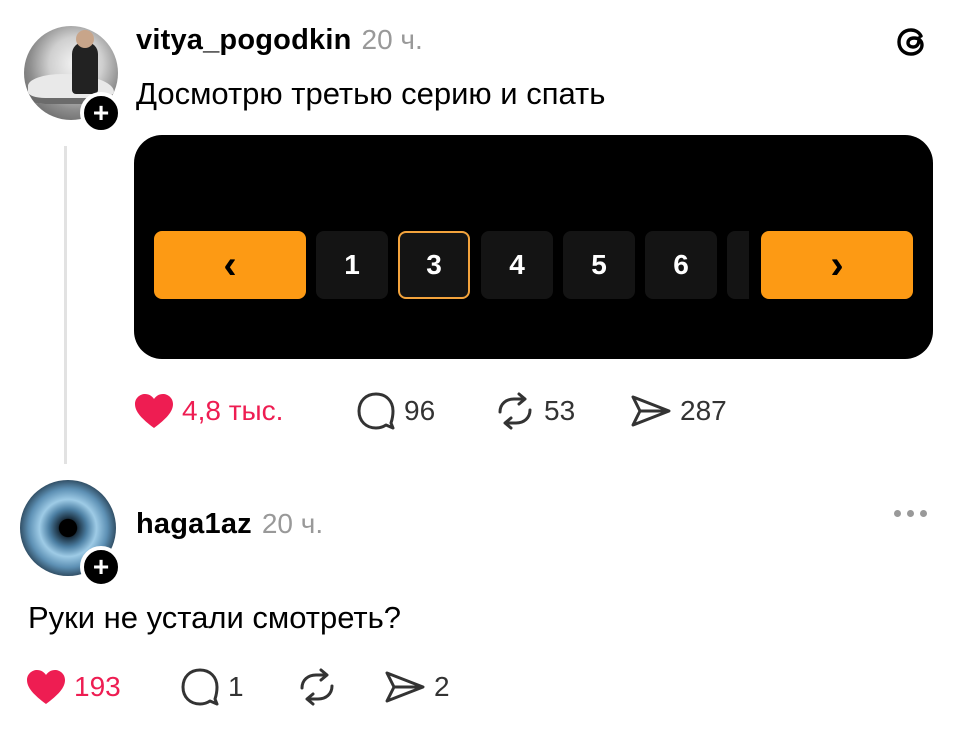 The width and height of the screenshot is (960, 732). What do you see at coordinates (442, 686) in the screenshot?
I see `share-count: 2` at bounding box center [442, 686].